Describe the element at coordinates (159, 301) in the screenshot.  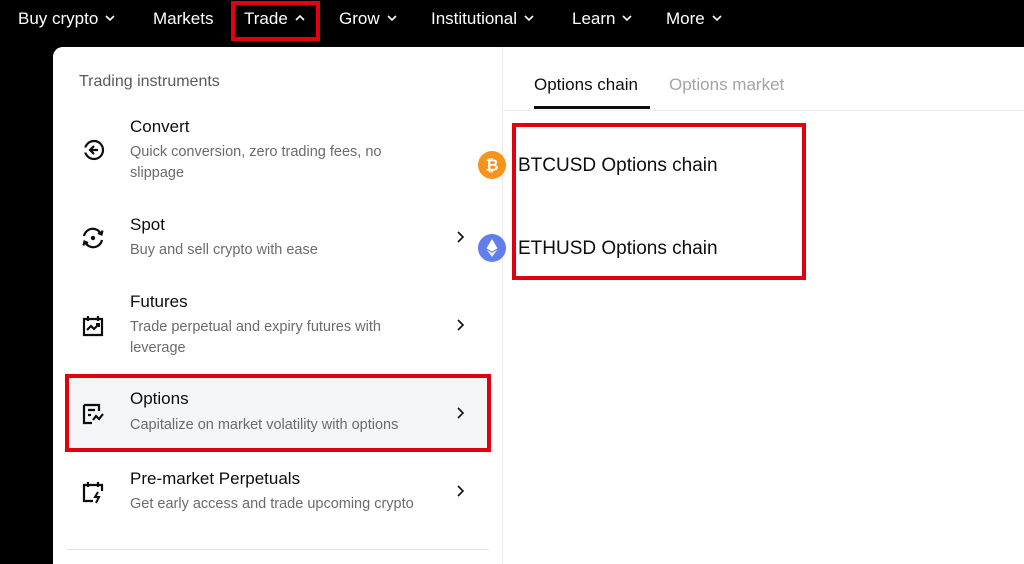
I see `menu-item-title: Futures` at that location.